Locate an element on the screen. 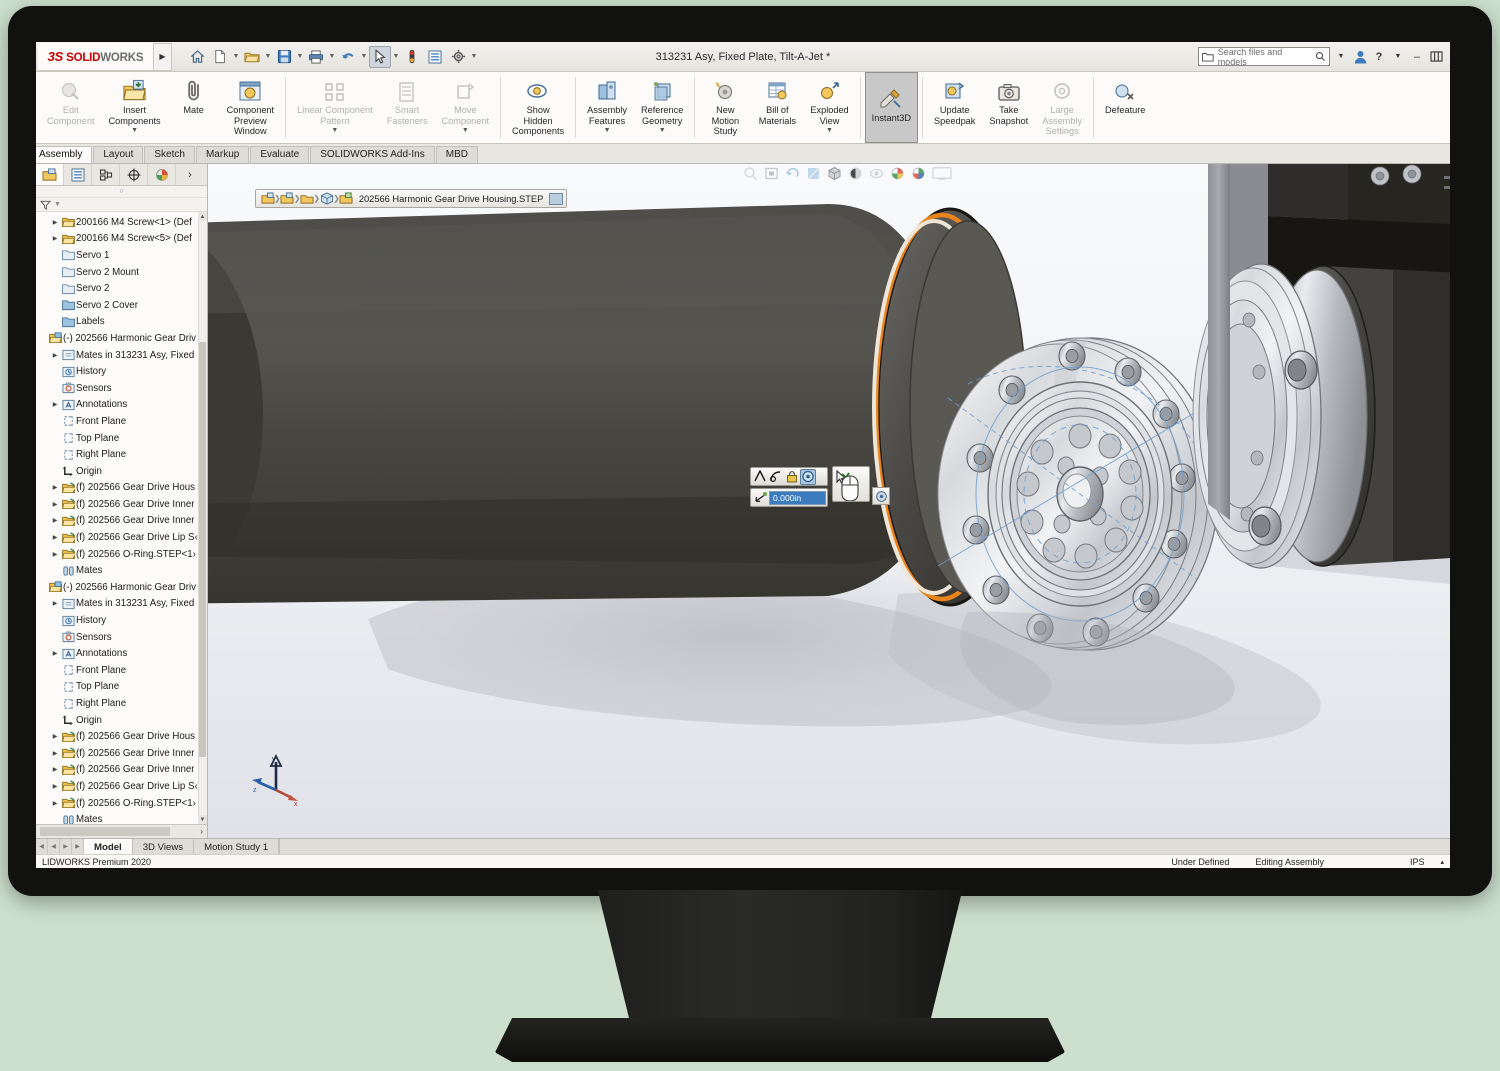  print-icon is located at coordinates (316, 57).